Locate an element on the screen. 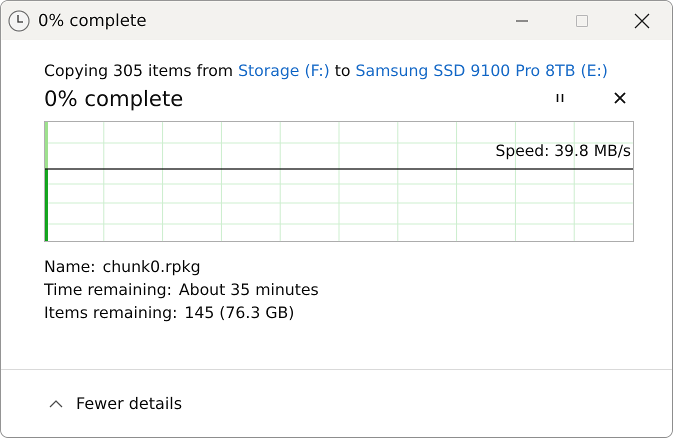 The height and width of the screenshot is (442, 679). copy-description: Copying 305 items from Storage (F:) to Samsung SSD 9100 Pro 8TB (E:) is located at coordinates (326, 70).